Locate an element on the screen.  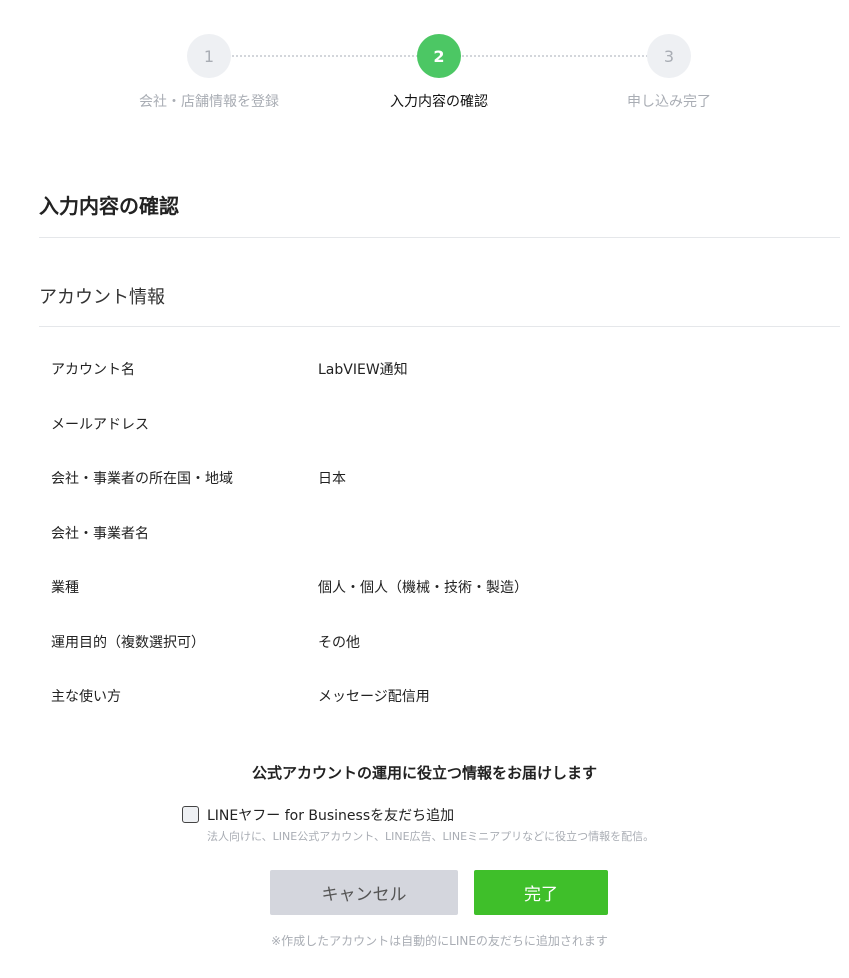
optin-heading: 公式アカウントの運用に役立つ情報をお届けします is located at coordinates (424, 773).